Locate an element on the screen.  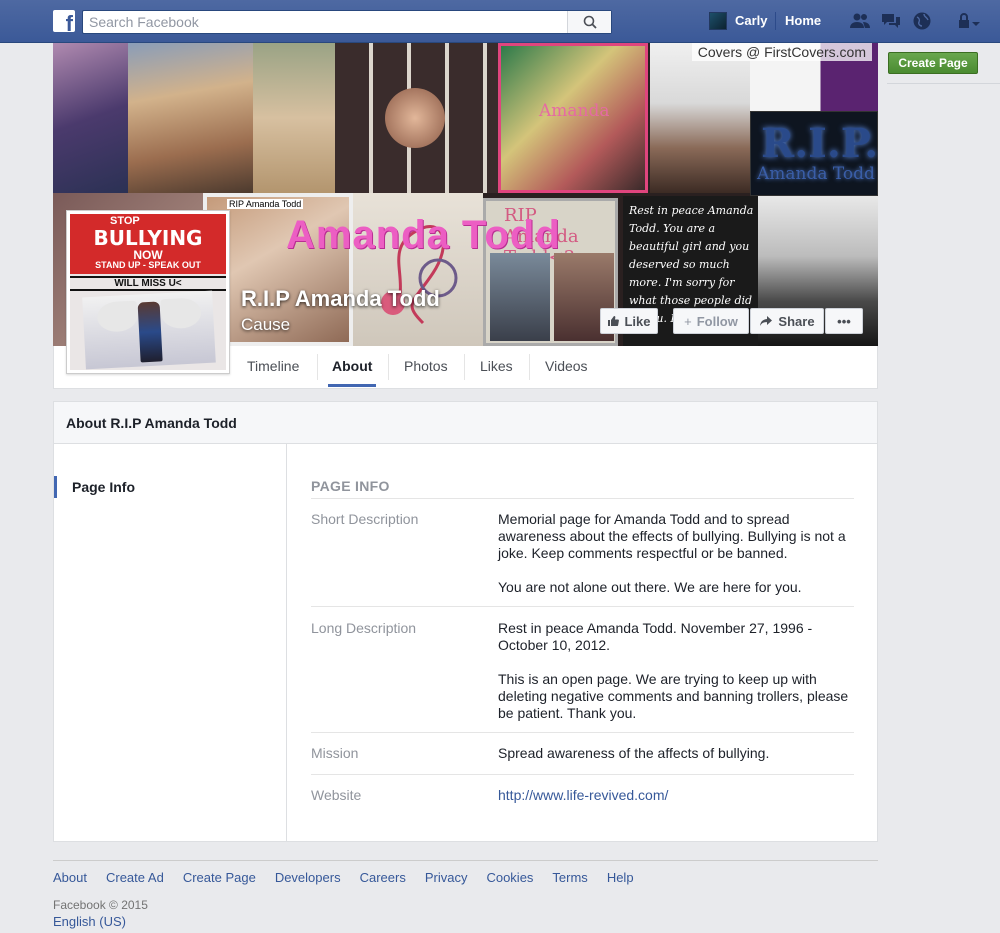
search-input is located at coordinates (325, 22).